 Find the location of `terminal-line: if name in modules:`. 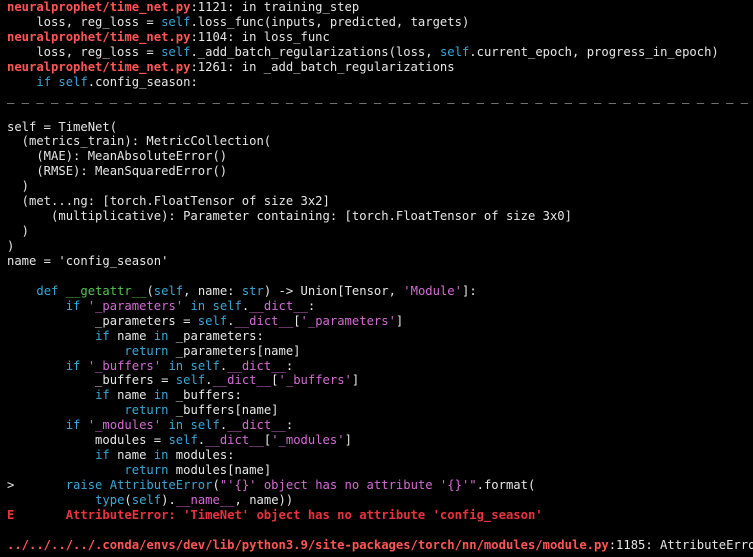

terminal-line: if name in modules: is located at coordinates (380, 455).